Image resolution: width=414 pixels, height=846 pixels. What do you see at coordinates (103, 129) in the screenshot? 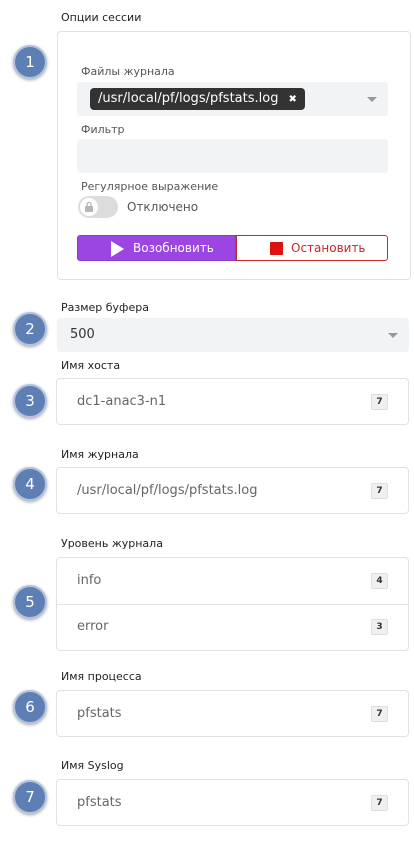
I see `filter-label: Фильтр` at bounding box center [103, 129].